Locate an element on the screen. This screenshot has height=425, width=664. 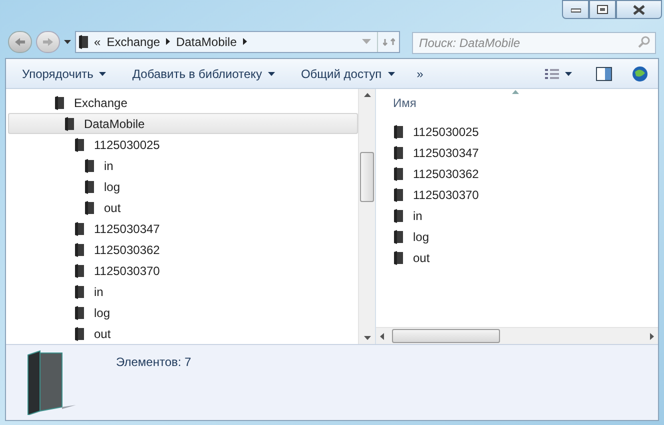
view-list-icon is located at coordinates (552, 74).